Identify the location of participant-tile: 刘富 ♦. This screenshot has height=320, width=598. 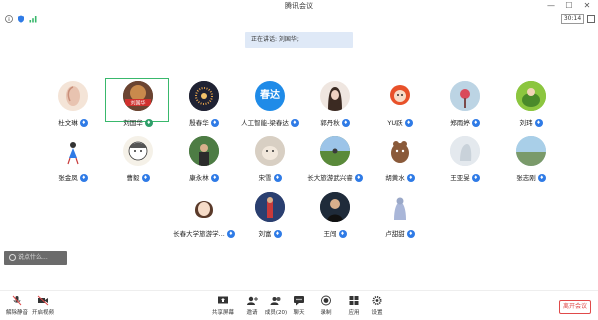
(270, 221).